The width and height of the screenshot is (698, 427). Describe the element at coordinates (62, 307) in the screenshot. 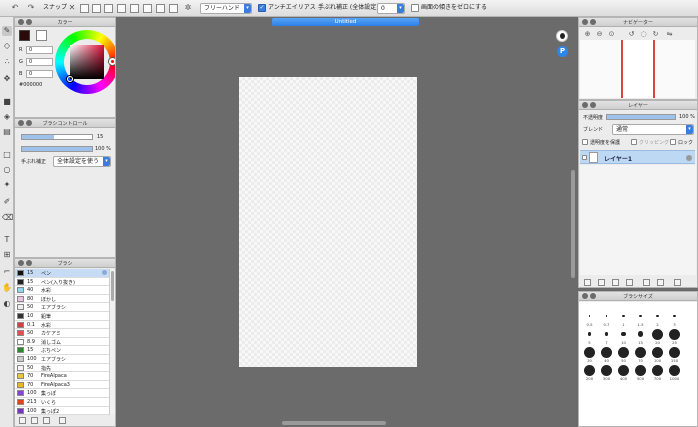

I see `brush-list-item: 50 エアブラシ` at that location.